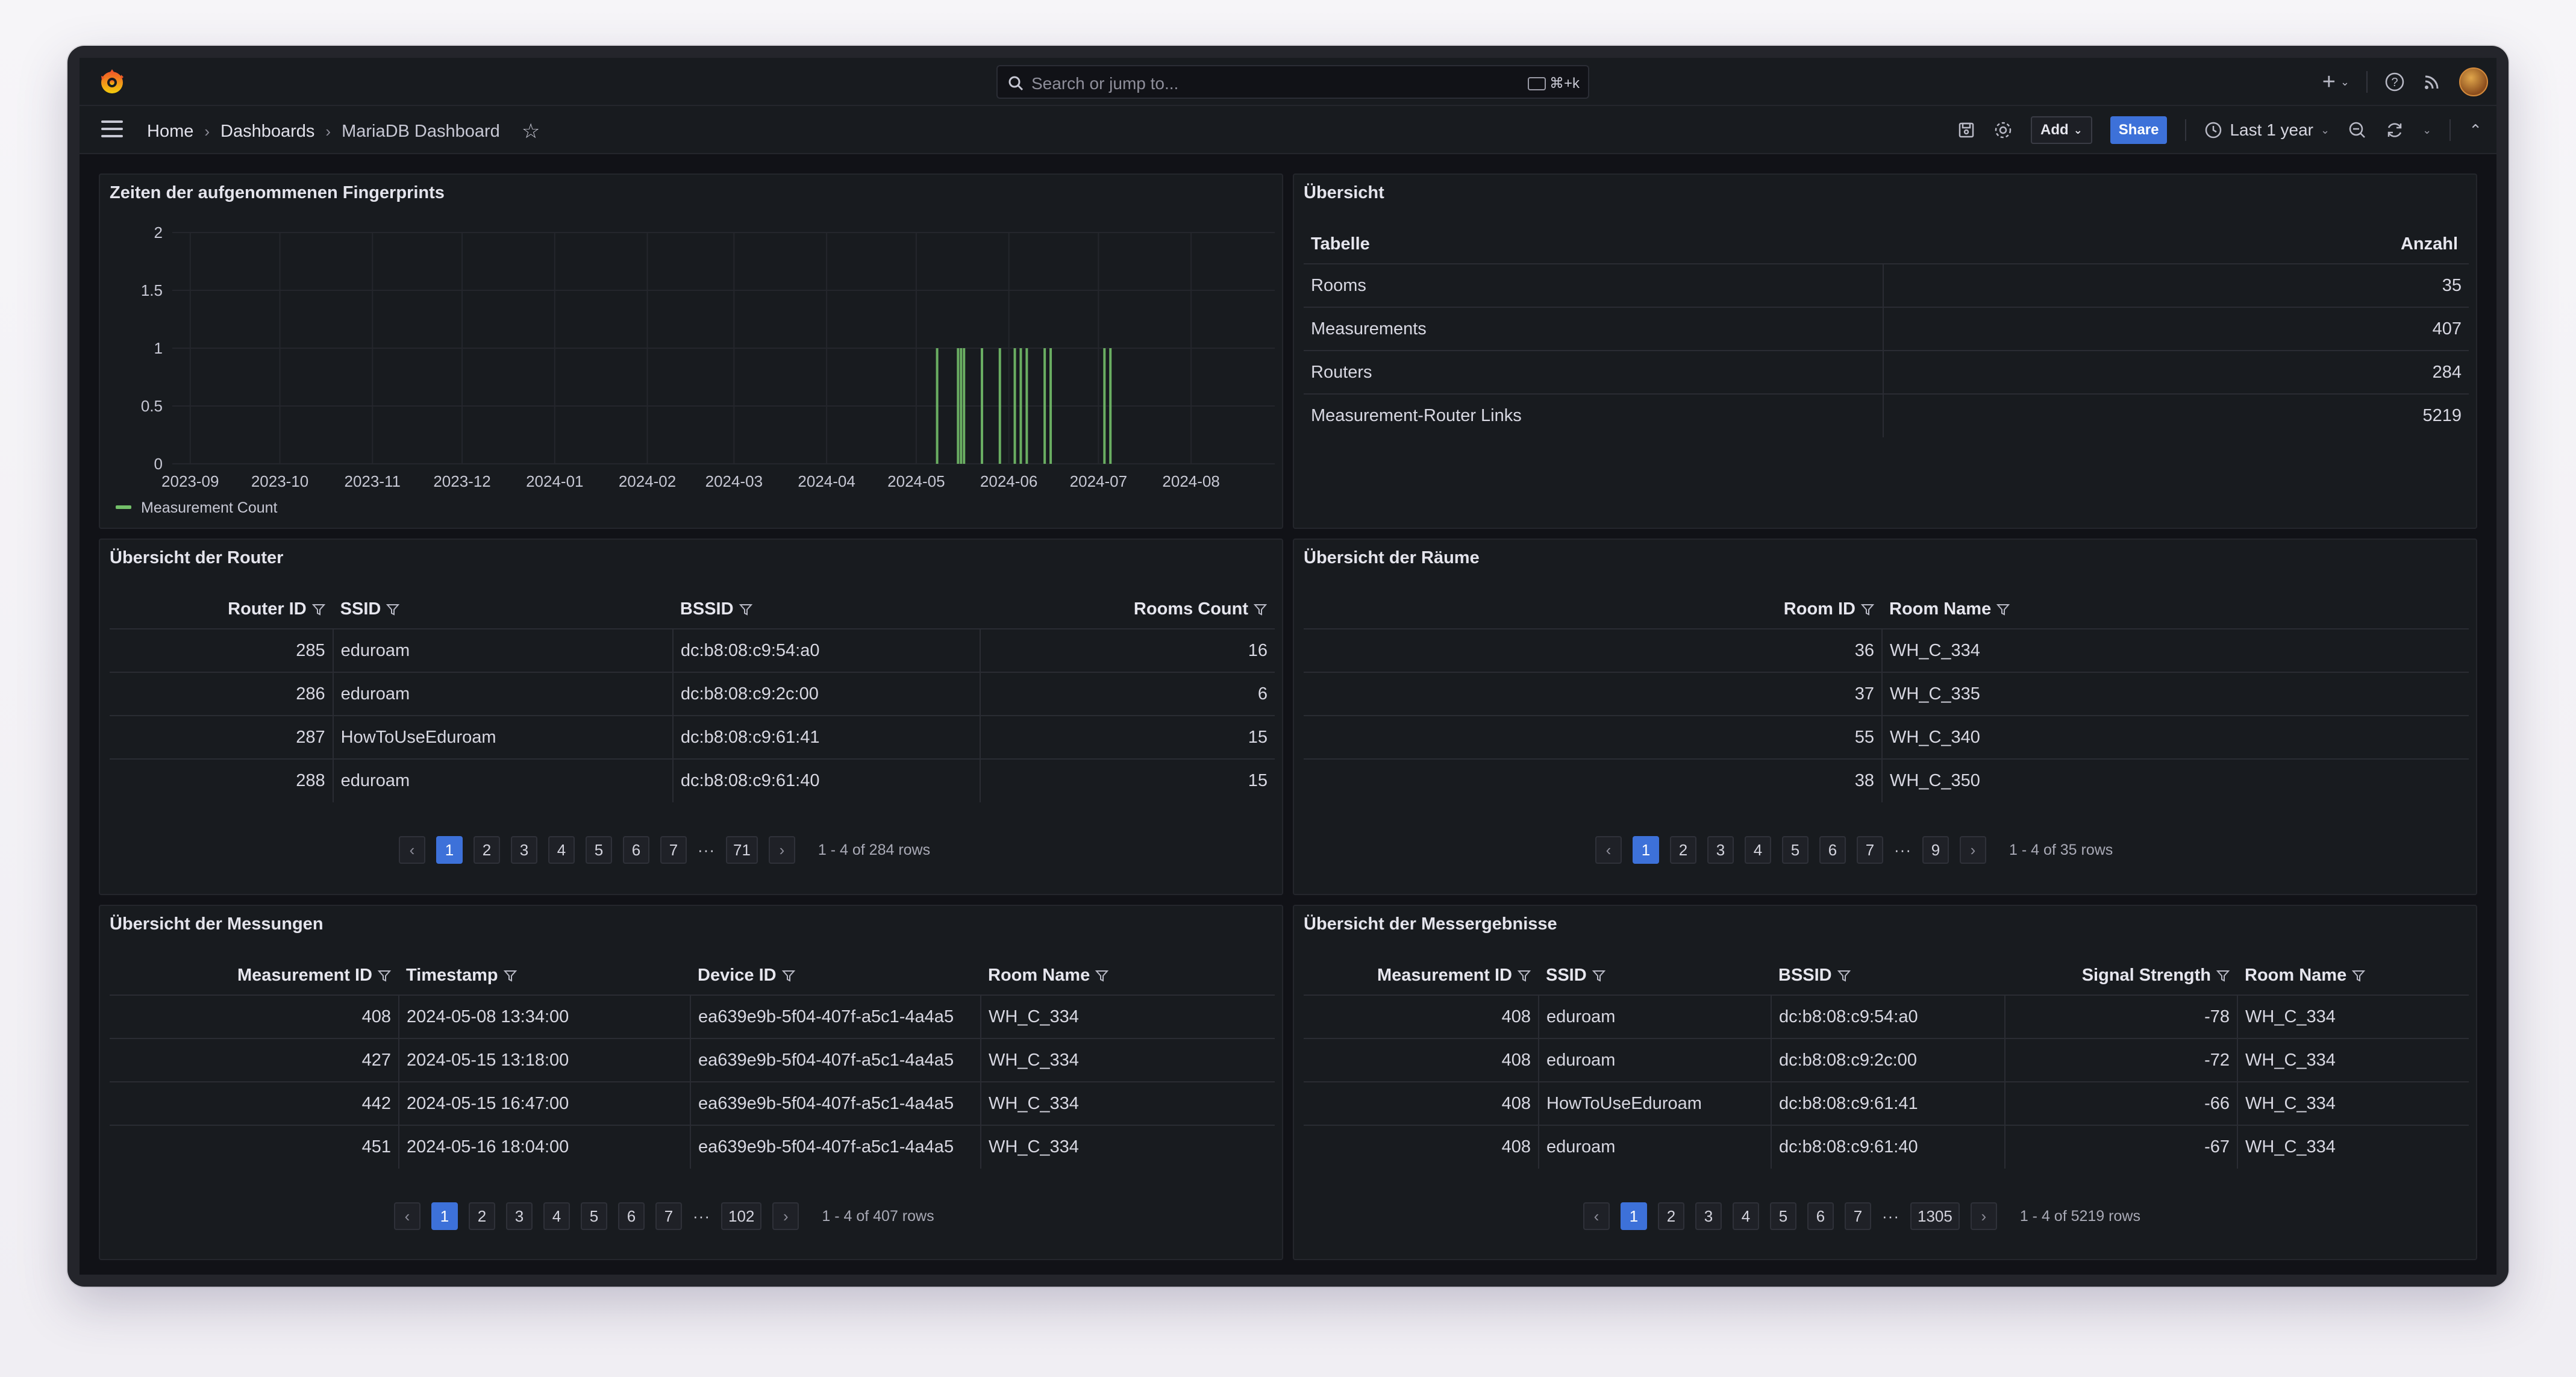 The image size is (2576, 1377). Describe the element at coordinates (222, 610) in the screenshot. I see `column-header-router-id: Router ID` at that location.